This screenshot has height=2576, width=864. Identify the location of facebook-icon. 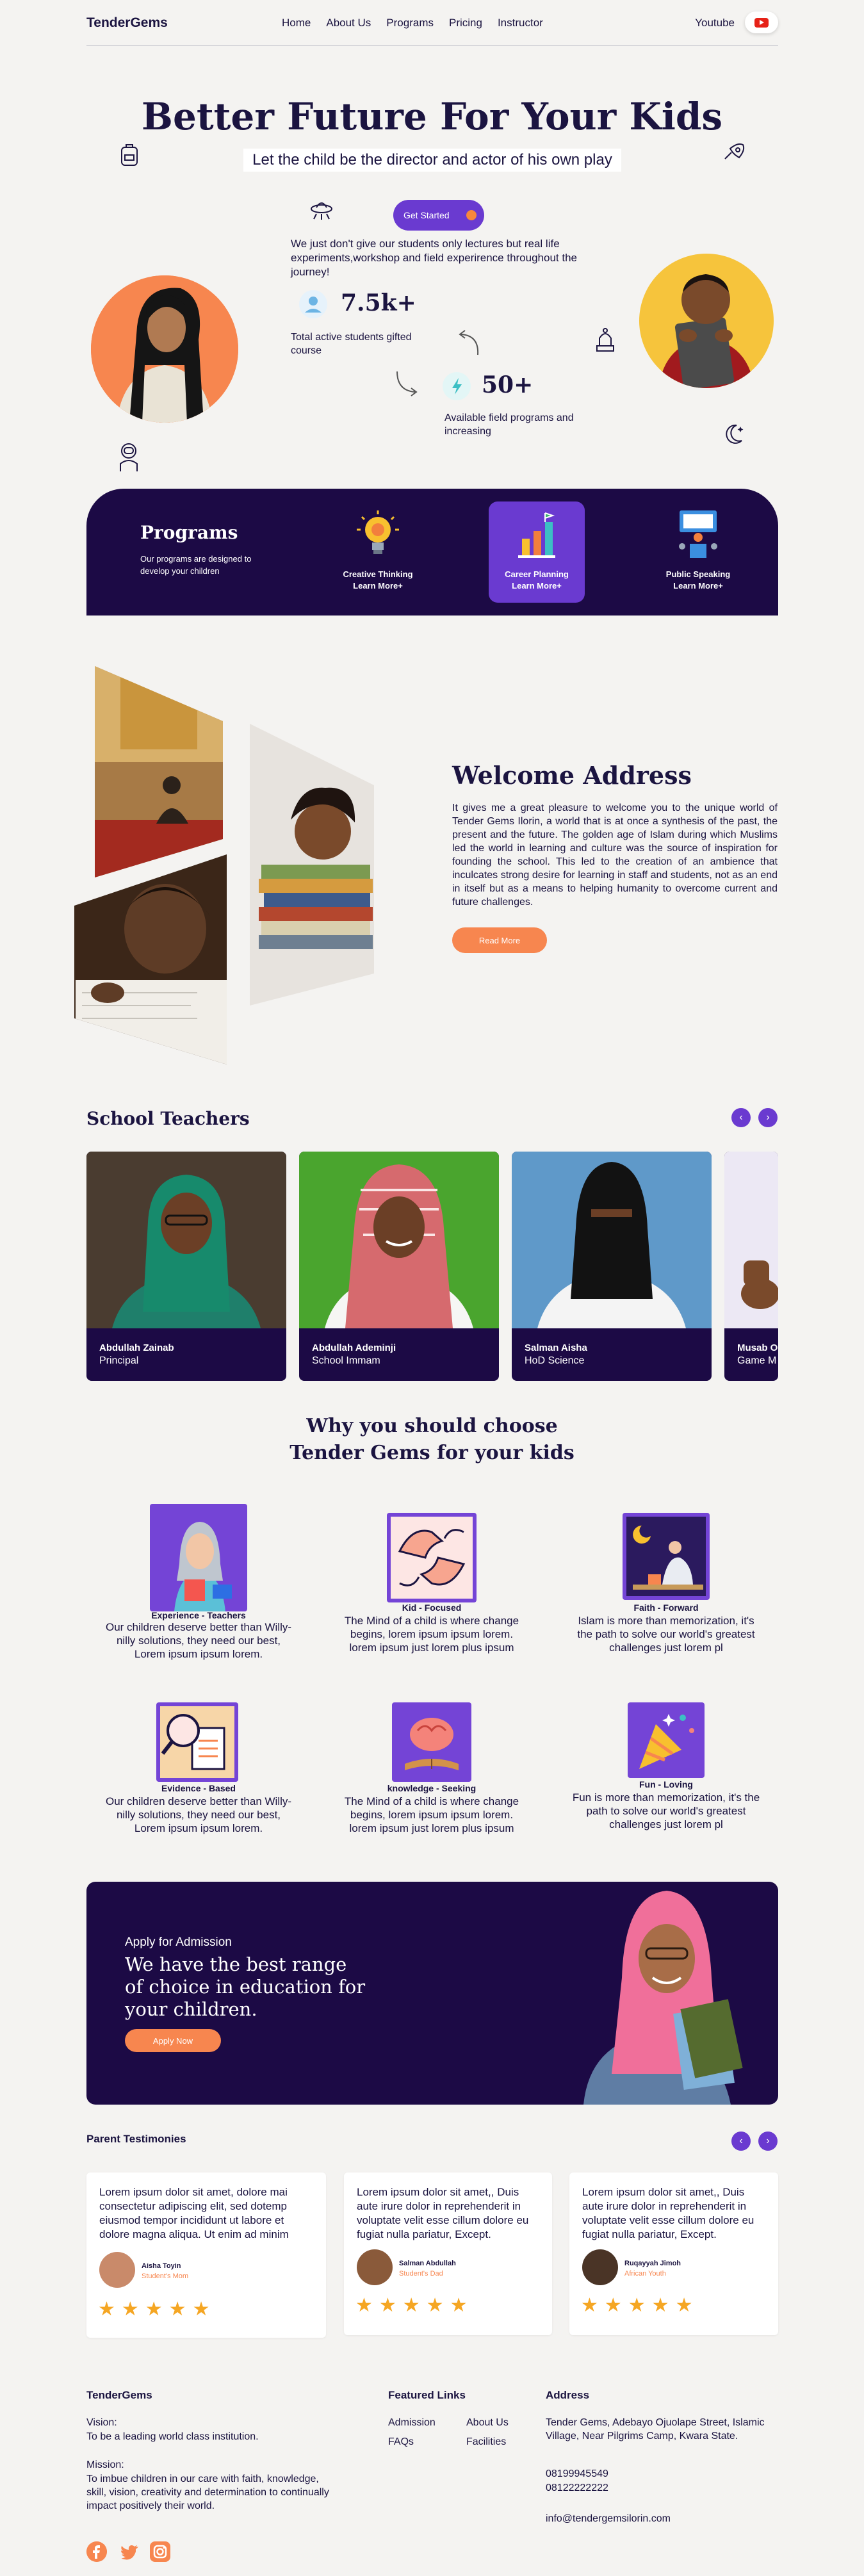
(96, 2551).